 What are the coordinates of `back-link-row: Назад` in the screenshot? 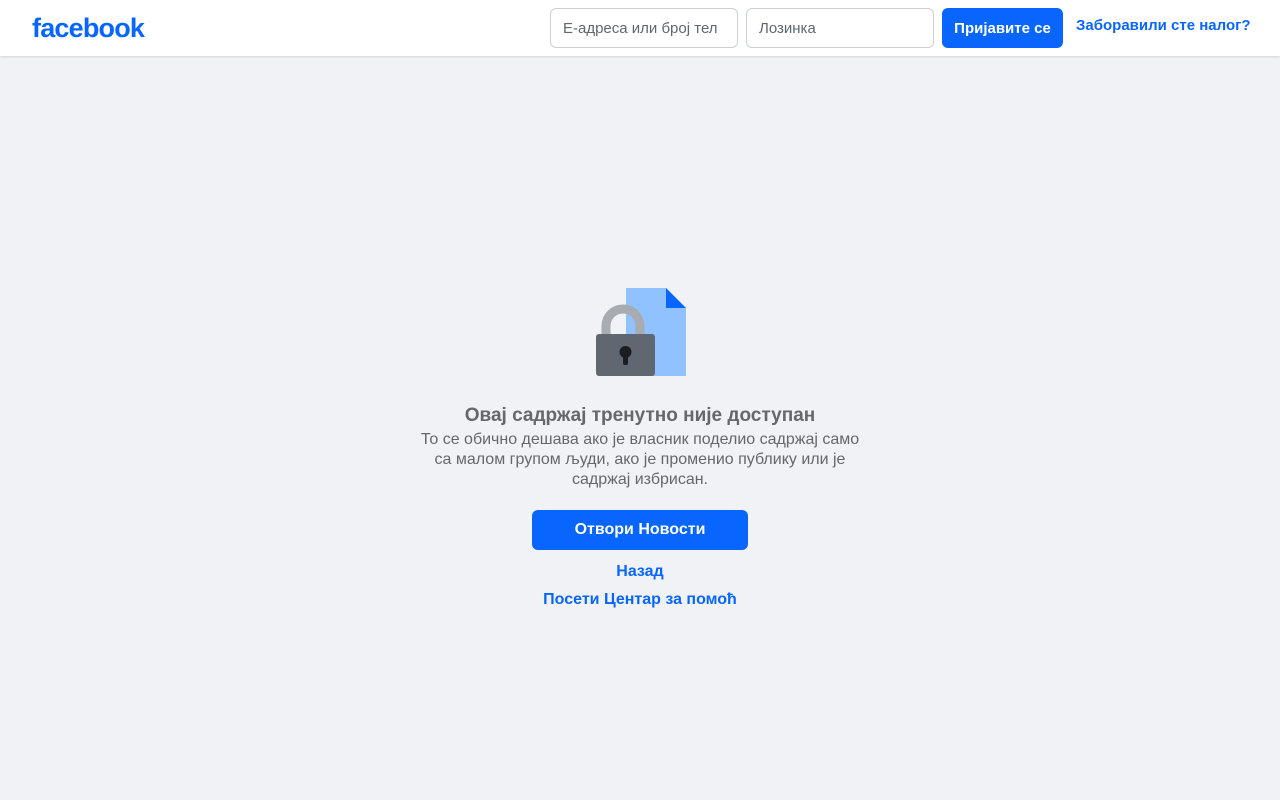 It's located at (640, 572).